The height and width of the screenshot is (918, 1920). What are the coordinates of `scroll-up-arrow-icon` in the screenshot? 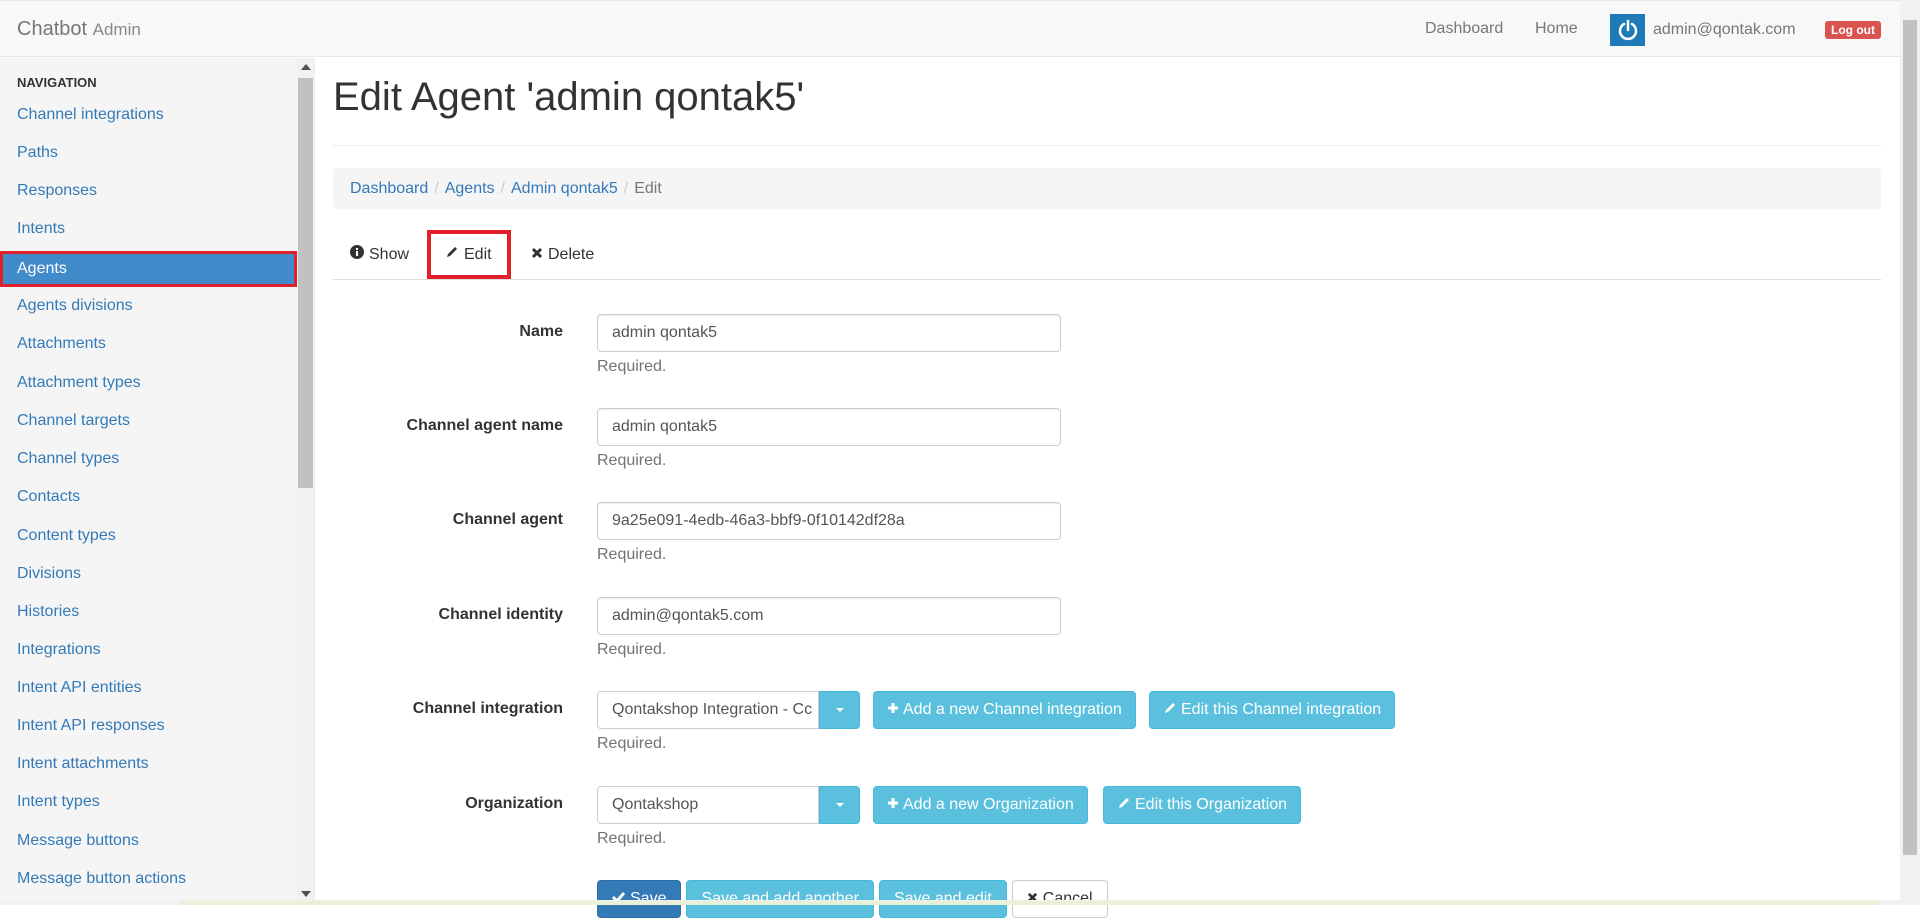 It's located at (306, 67).